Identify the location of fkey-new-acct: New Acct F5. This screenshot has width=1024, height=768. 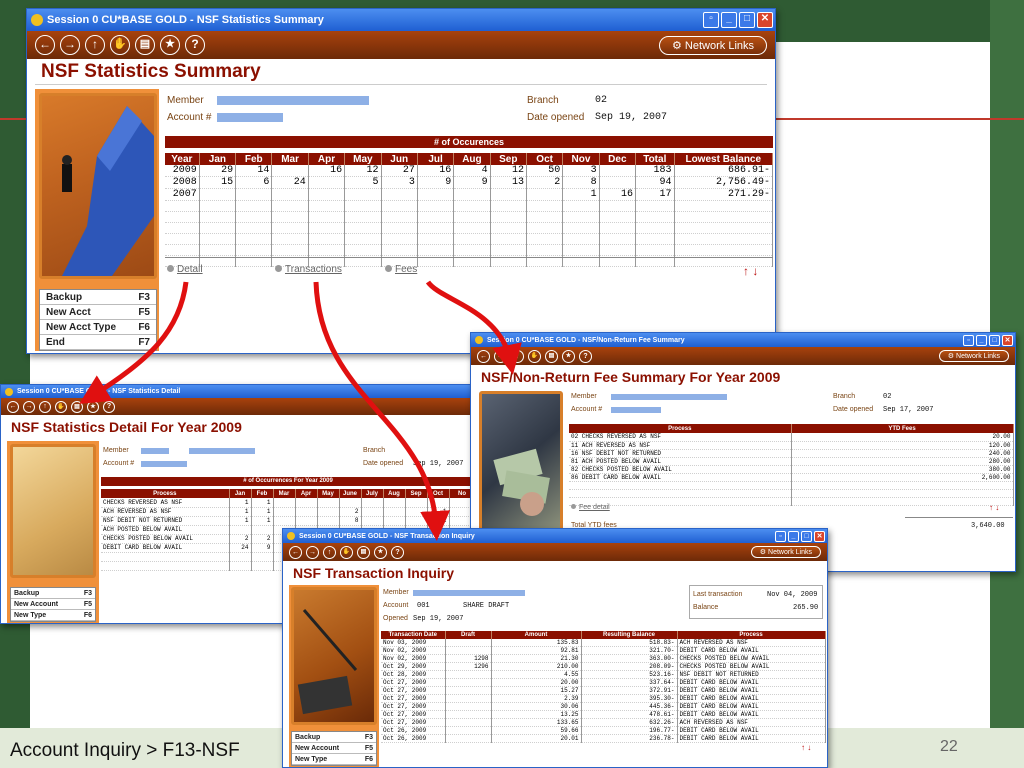
(98, 312).